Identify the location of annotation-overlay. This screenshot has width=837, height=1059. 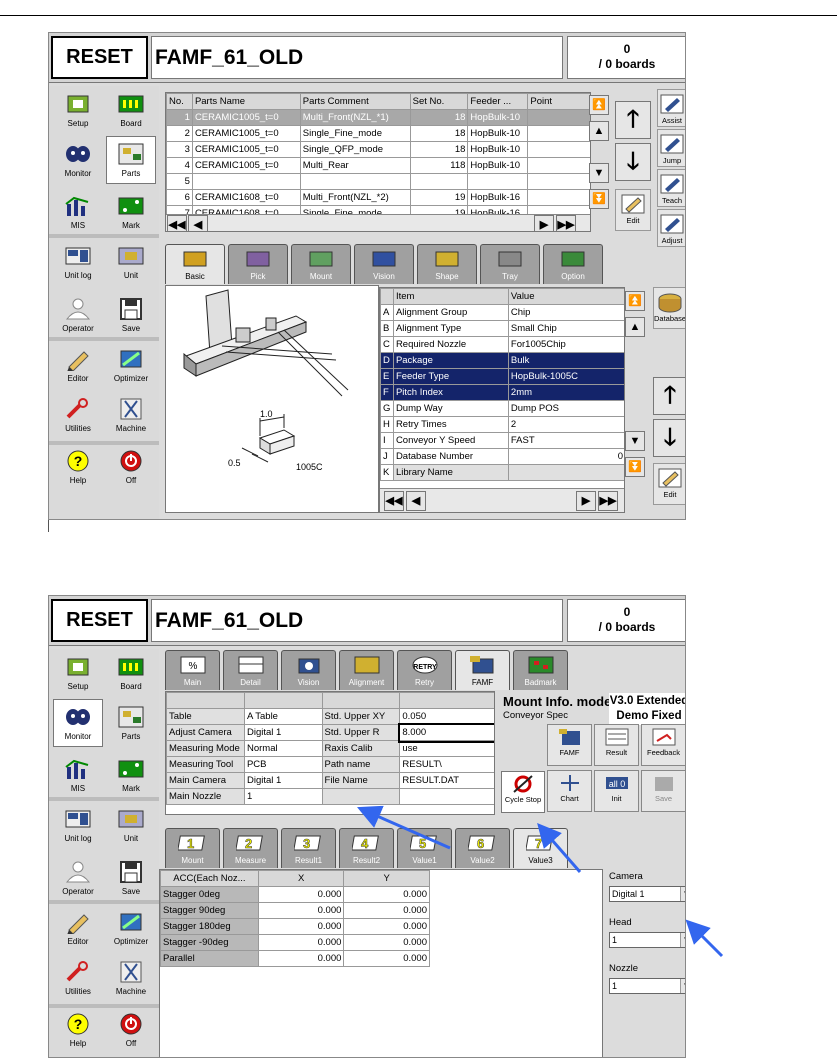
(540, 881).